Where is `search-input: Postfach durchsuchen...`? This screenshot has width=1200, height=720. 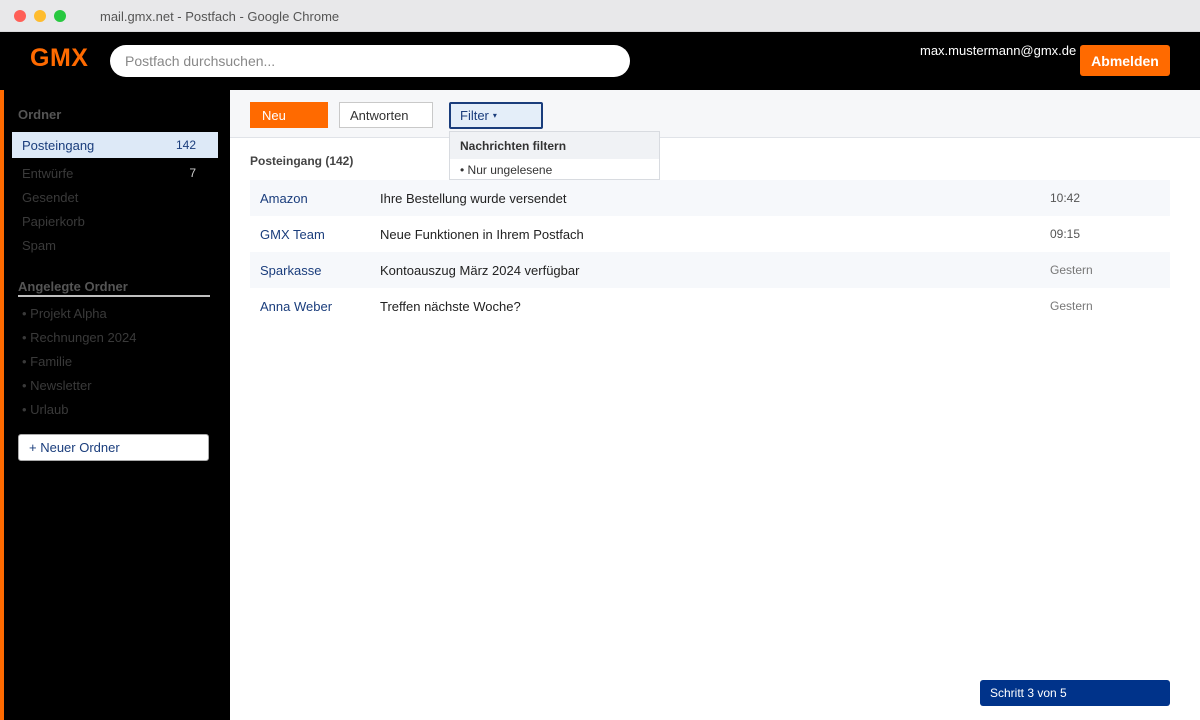 search-input: Postfach durchsuchen... is located at coordinates (370, 61).